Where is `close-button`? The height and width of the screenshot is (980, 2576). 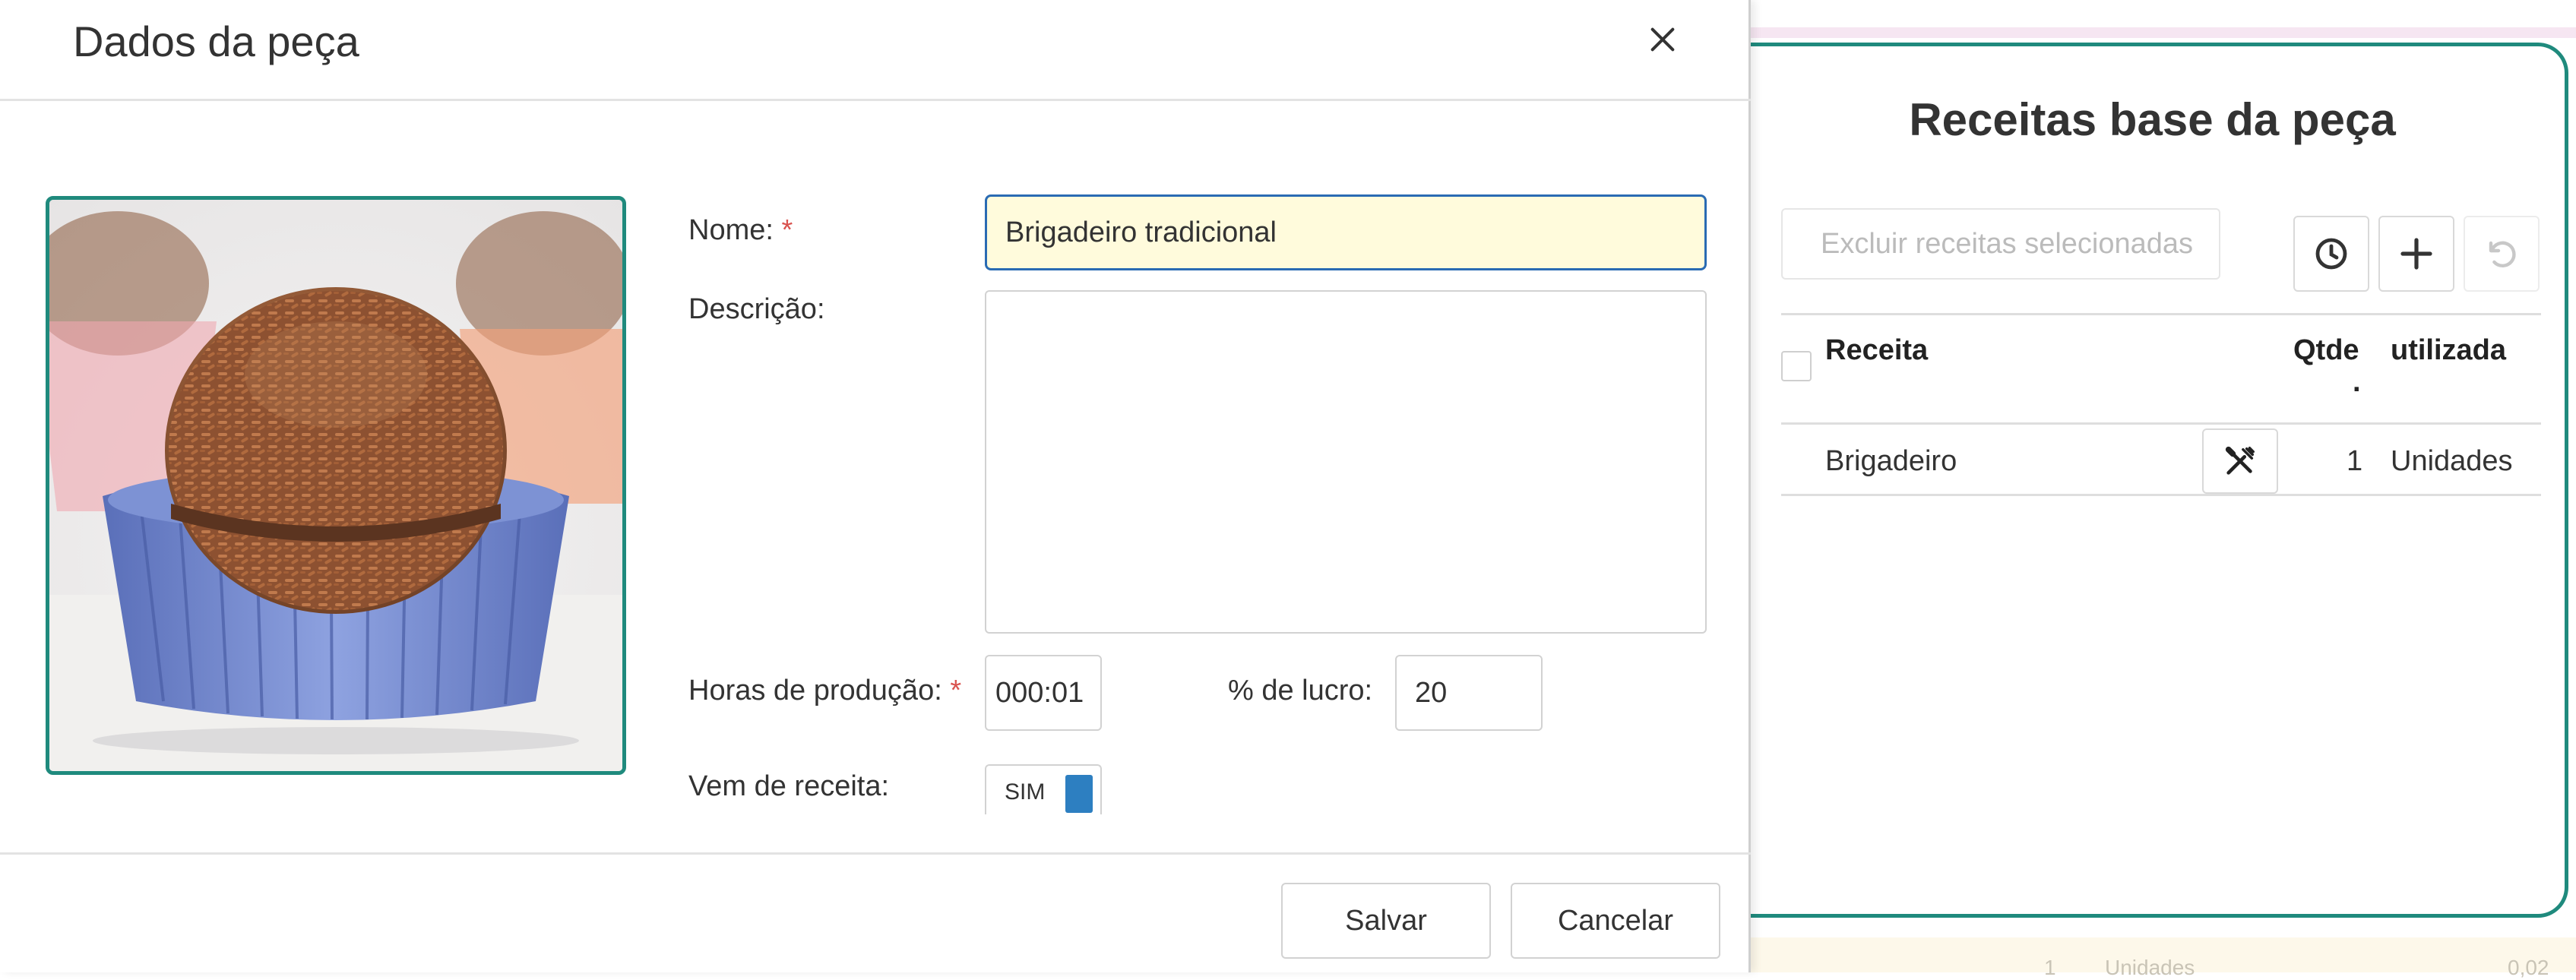
close-button is located at coordinates (1662, 39).